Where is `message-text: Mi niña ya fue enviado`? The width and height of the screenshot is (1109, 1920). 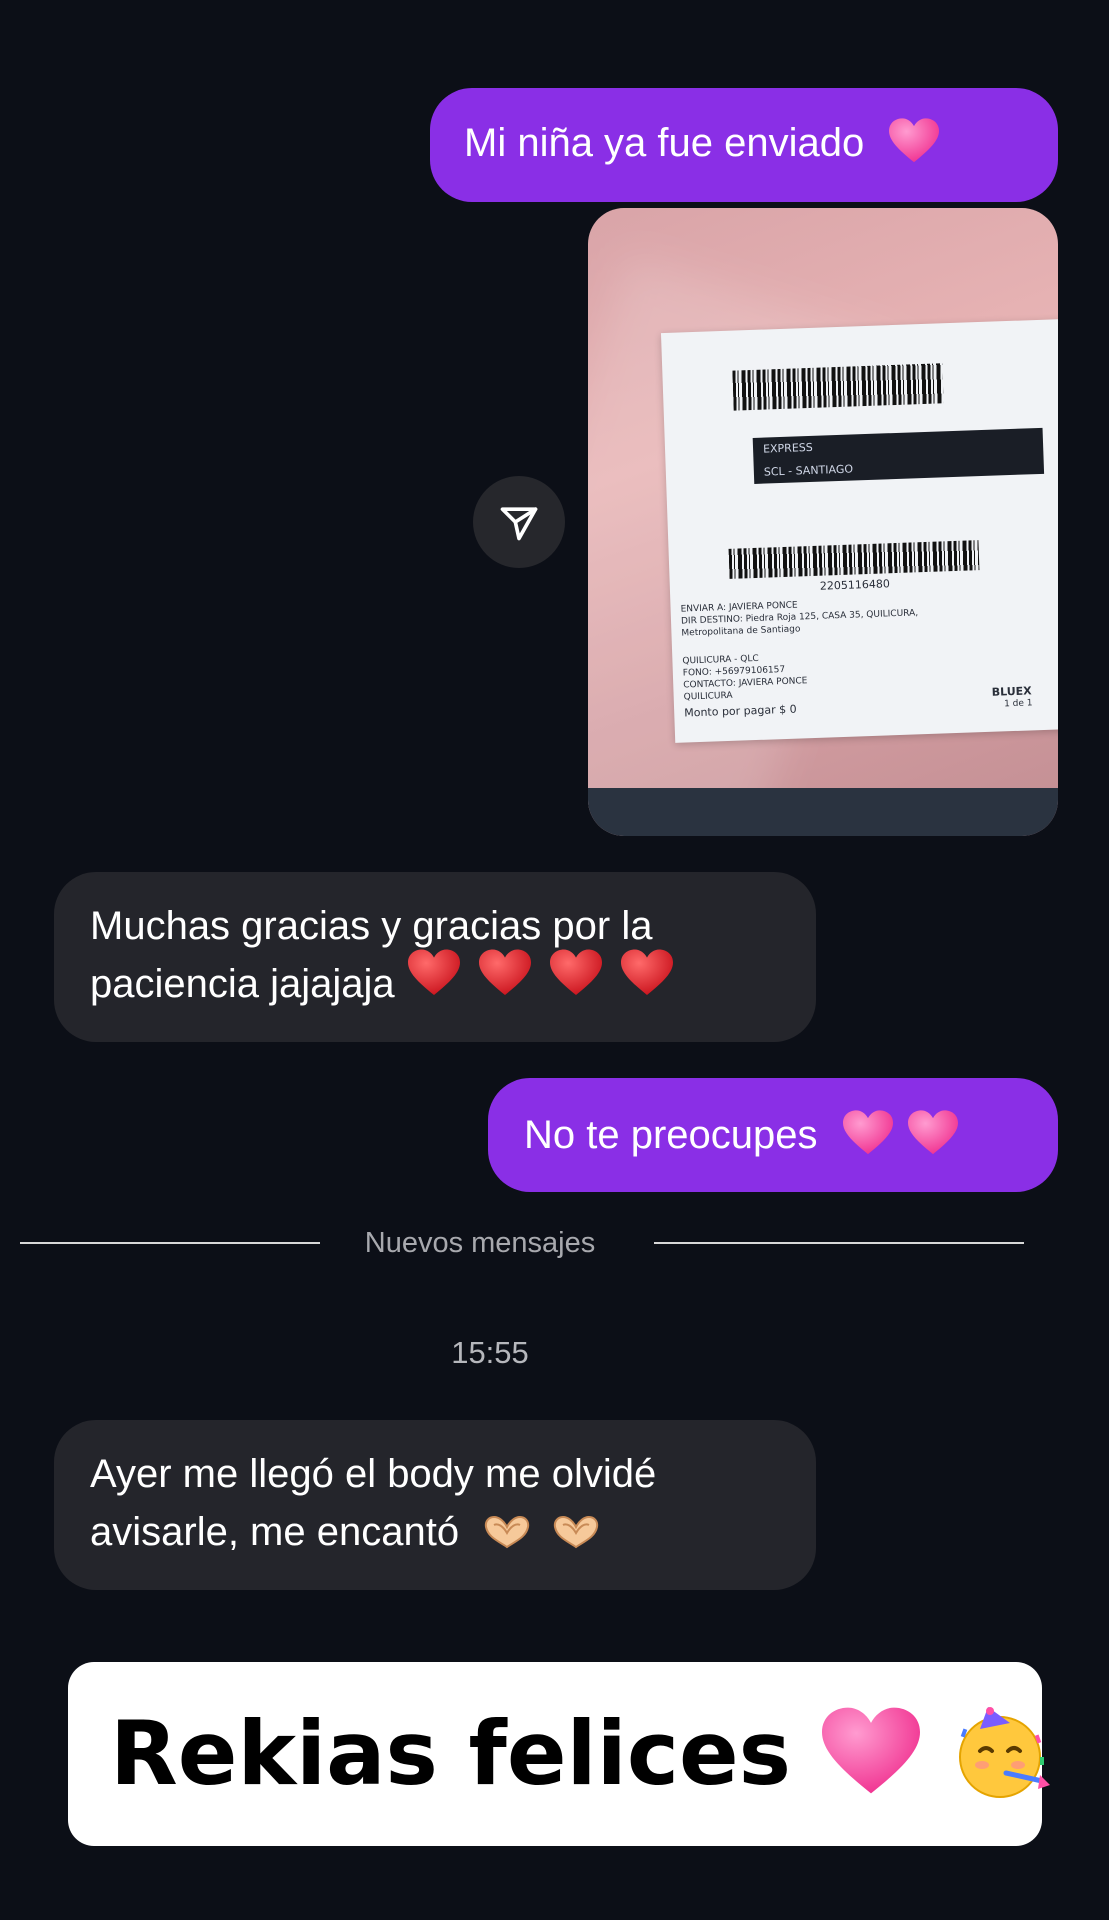
message-text: Mi niña ya fue enviado is located at coordinates (664, 143).